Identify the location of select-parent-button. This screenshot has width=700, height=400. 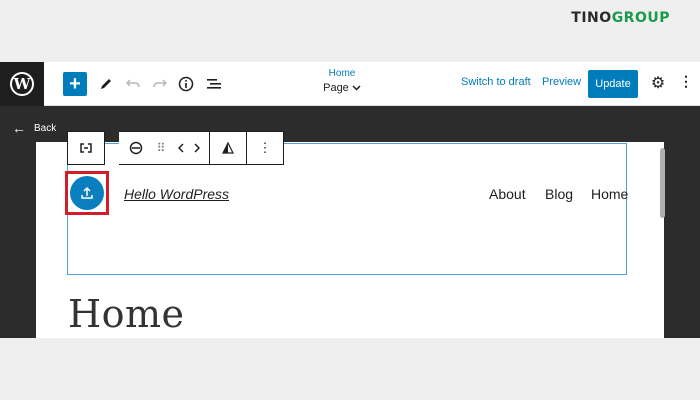
(86, 148).